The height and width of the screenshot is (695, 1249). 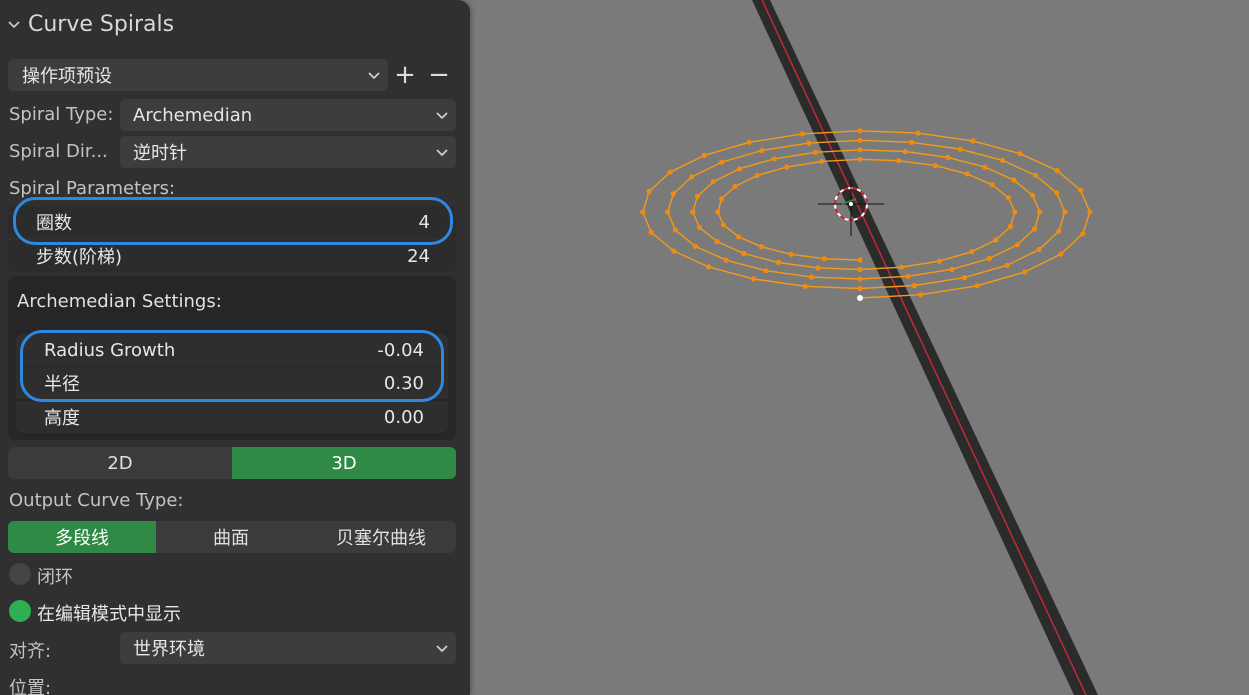 I want to click on selected-vertex, so click(x=860, y=298).